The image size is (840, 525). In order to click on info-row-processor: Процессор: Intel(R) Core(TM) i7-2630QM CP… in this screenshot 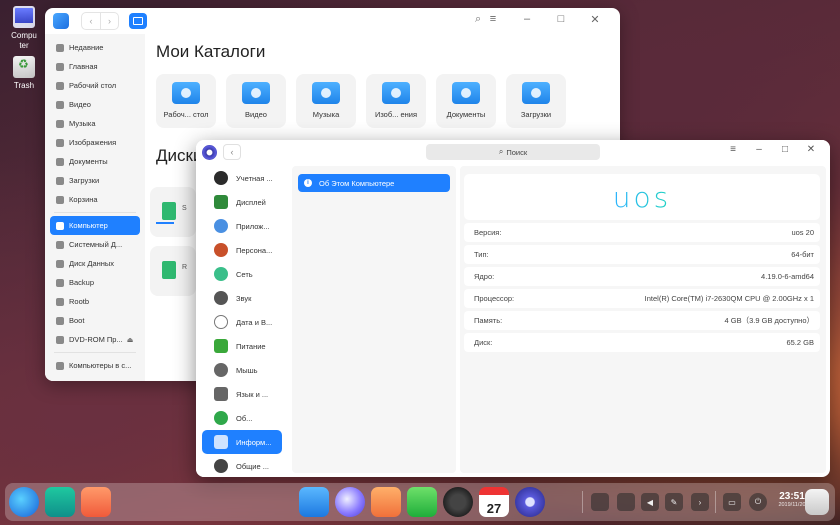, I will do `click(642, 298)`.